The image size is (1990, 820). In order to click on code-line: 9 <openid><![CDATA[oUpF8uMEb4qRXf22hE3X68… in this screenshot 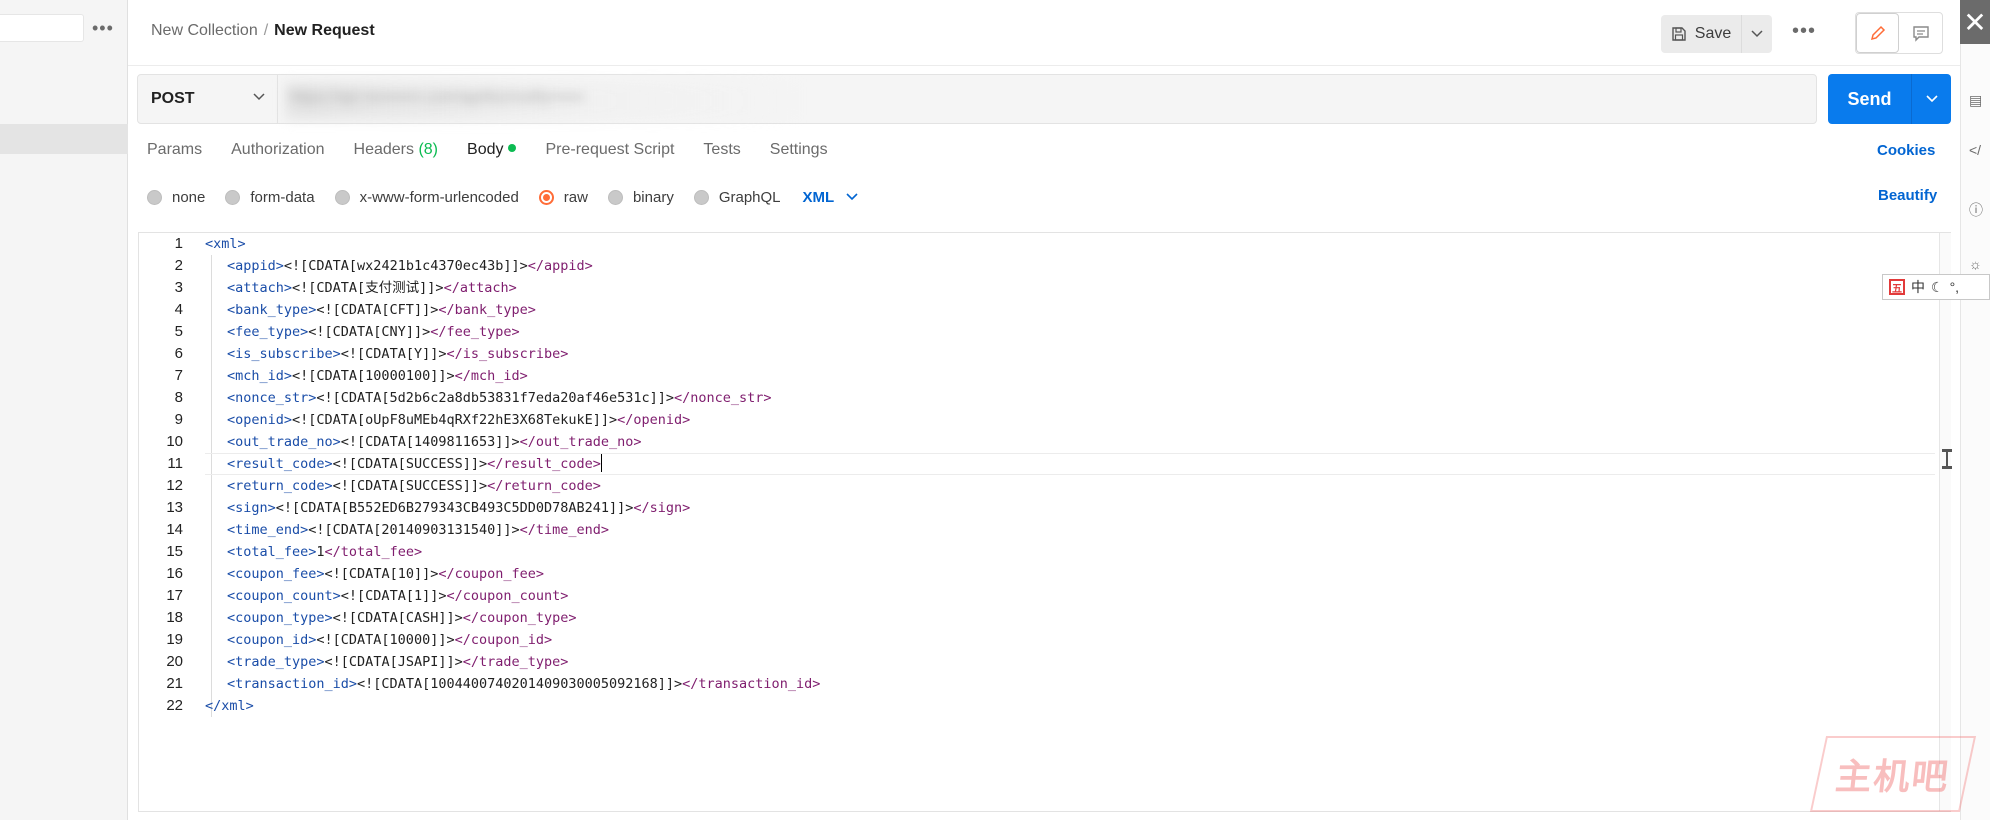, I will do `click(1039, 420)`.